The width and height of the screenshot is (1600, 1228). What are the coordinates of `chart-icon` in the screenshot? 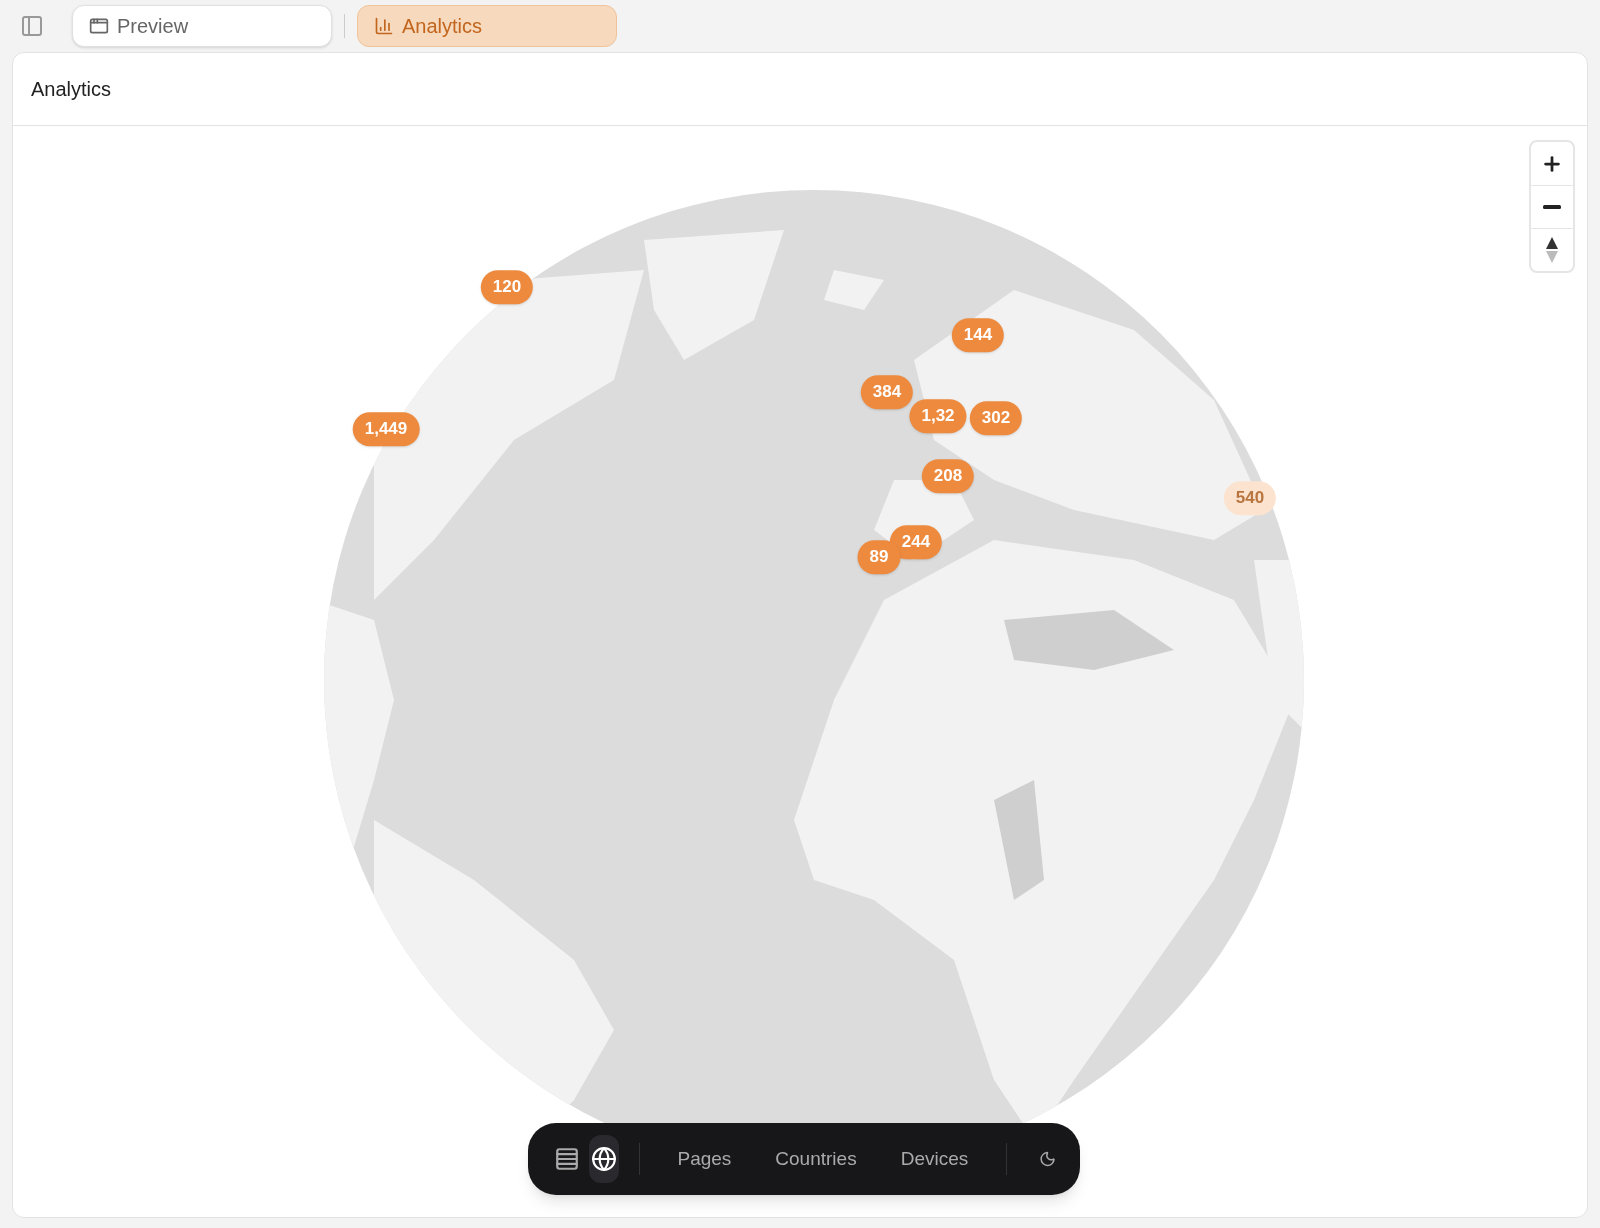 It's located at (384, 26).